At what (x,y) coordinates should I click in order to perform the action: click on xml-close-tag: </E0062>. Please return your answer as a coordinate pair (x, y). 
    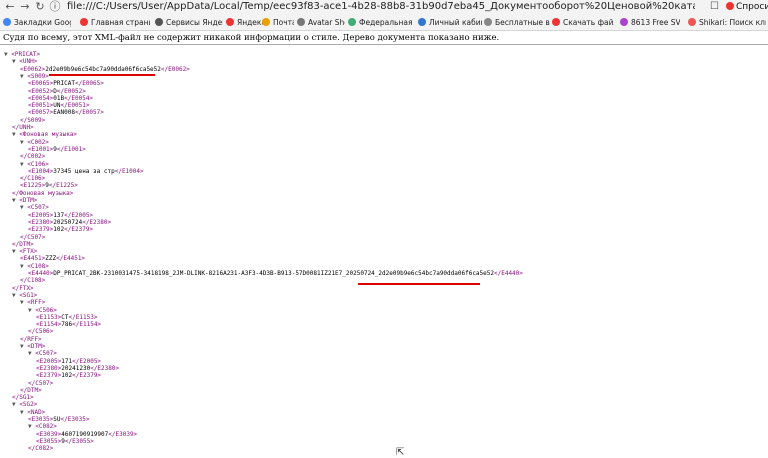
    Looking at the image, I should click on (175, 69).